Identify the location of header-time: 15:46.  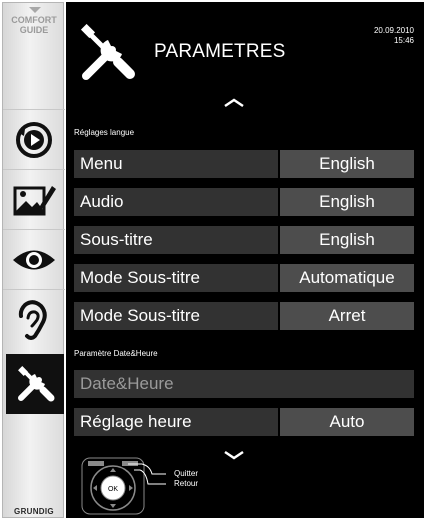
(403, 40).